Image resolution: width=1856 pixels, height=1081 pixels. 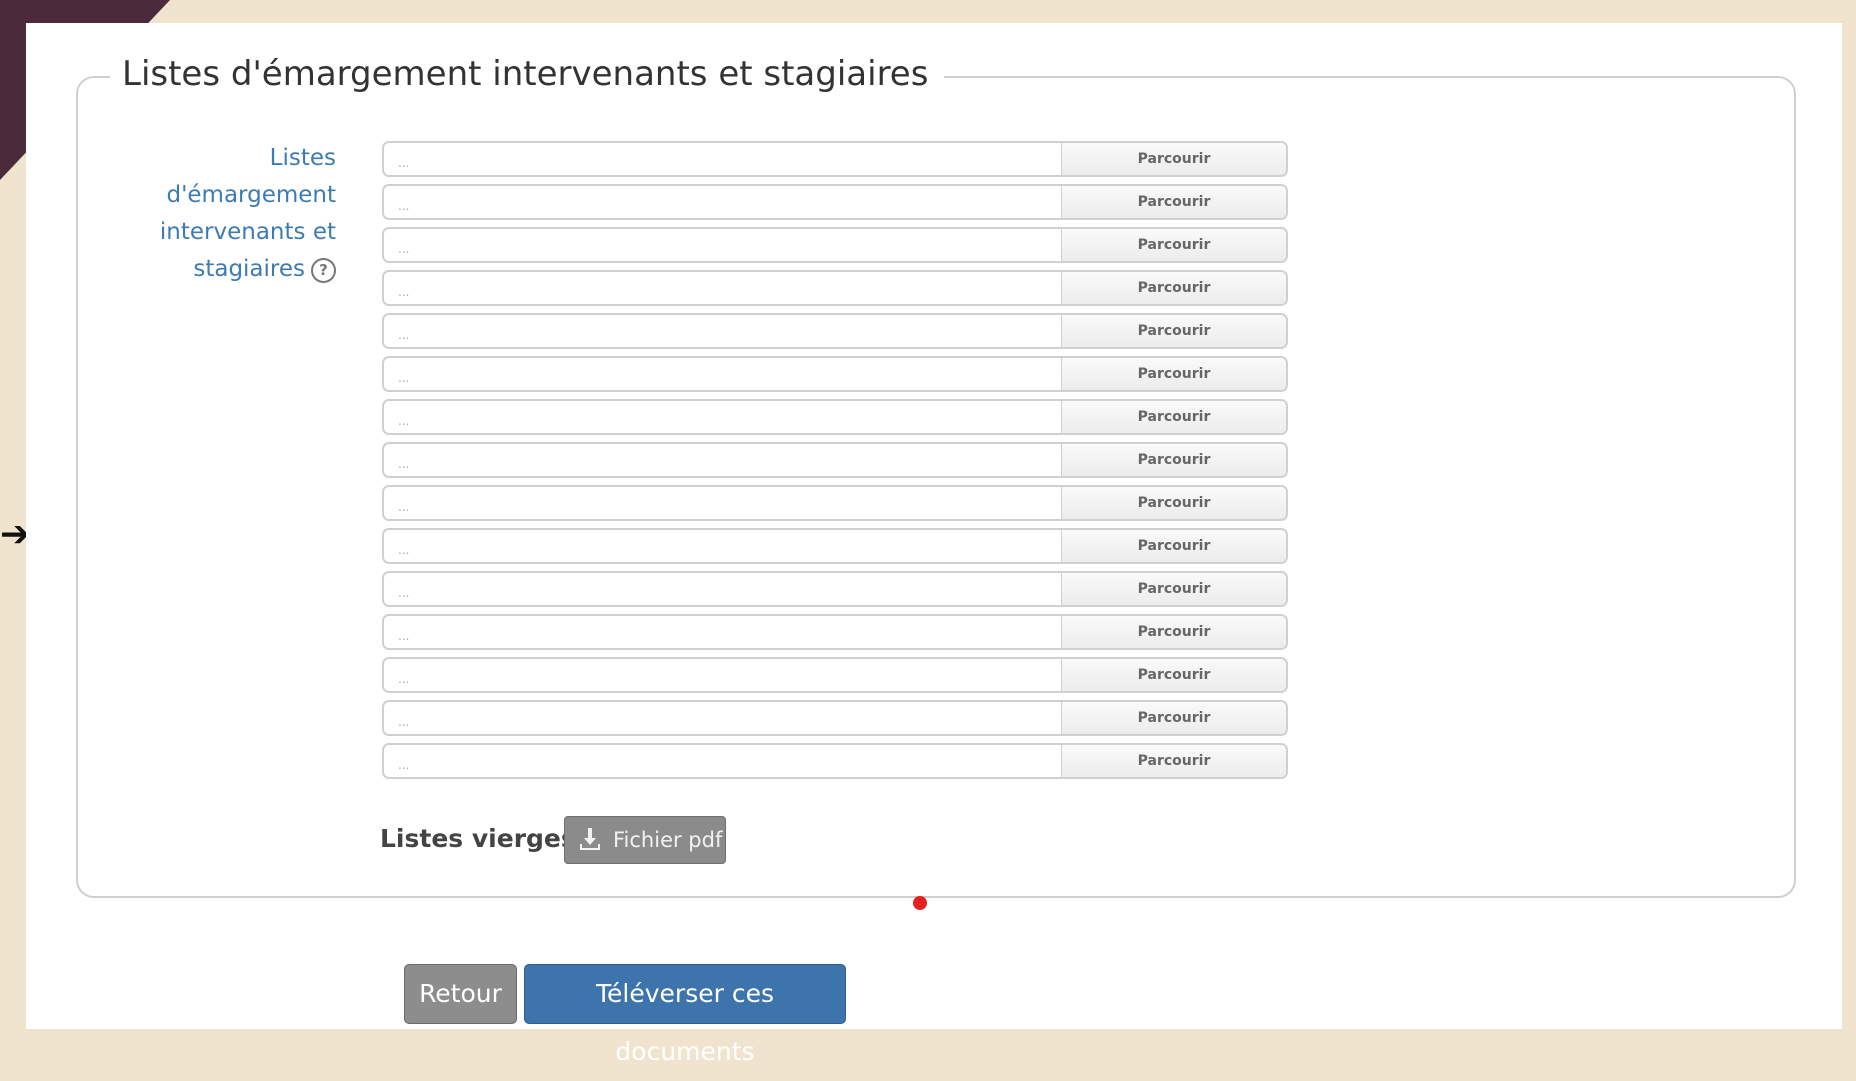 I want to click on red-marker-dot, so click(x=920, y=903).